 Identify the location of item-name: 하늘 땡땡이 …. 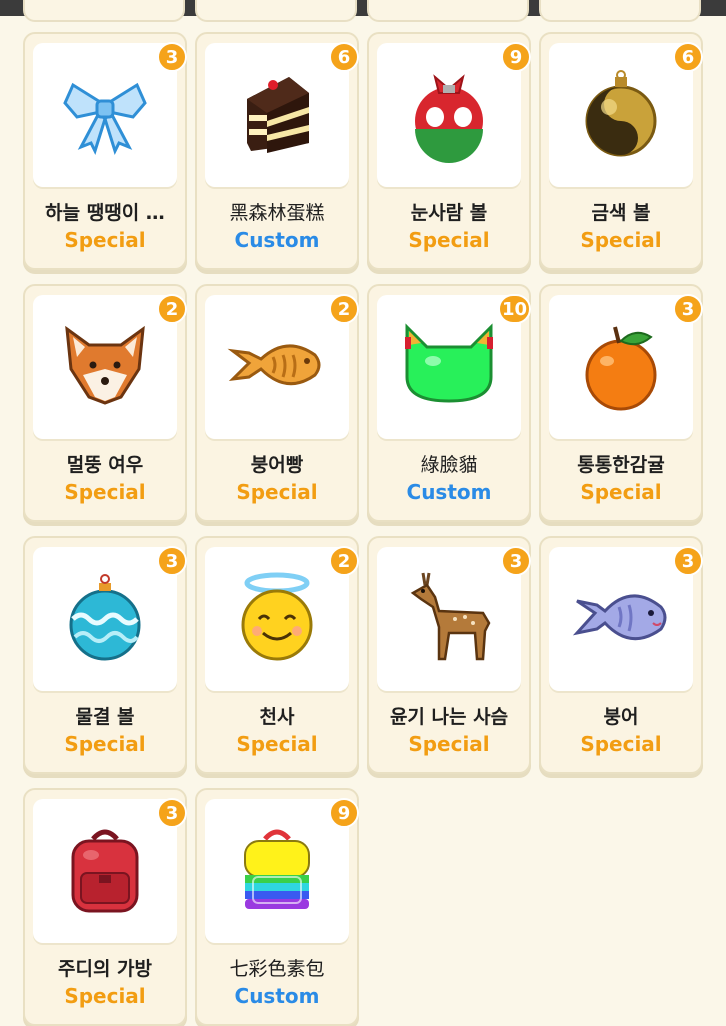
(105, 213).